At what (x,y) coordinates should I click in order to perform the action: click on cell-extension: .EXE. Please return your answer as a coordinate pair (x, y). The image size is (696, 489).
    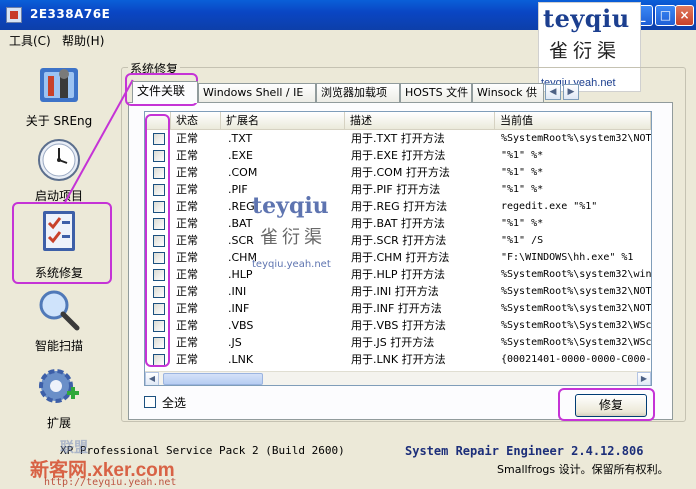
    Looking at the image, I should click on (240, 155).